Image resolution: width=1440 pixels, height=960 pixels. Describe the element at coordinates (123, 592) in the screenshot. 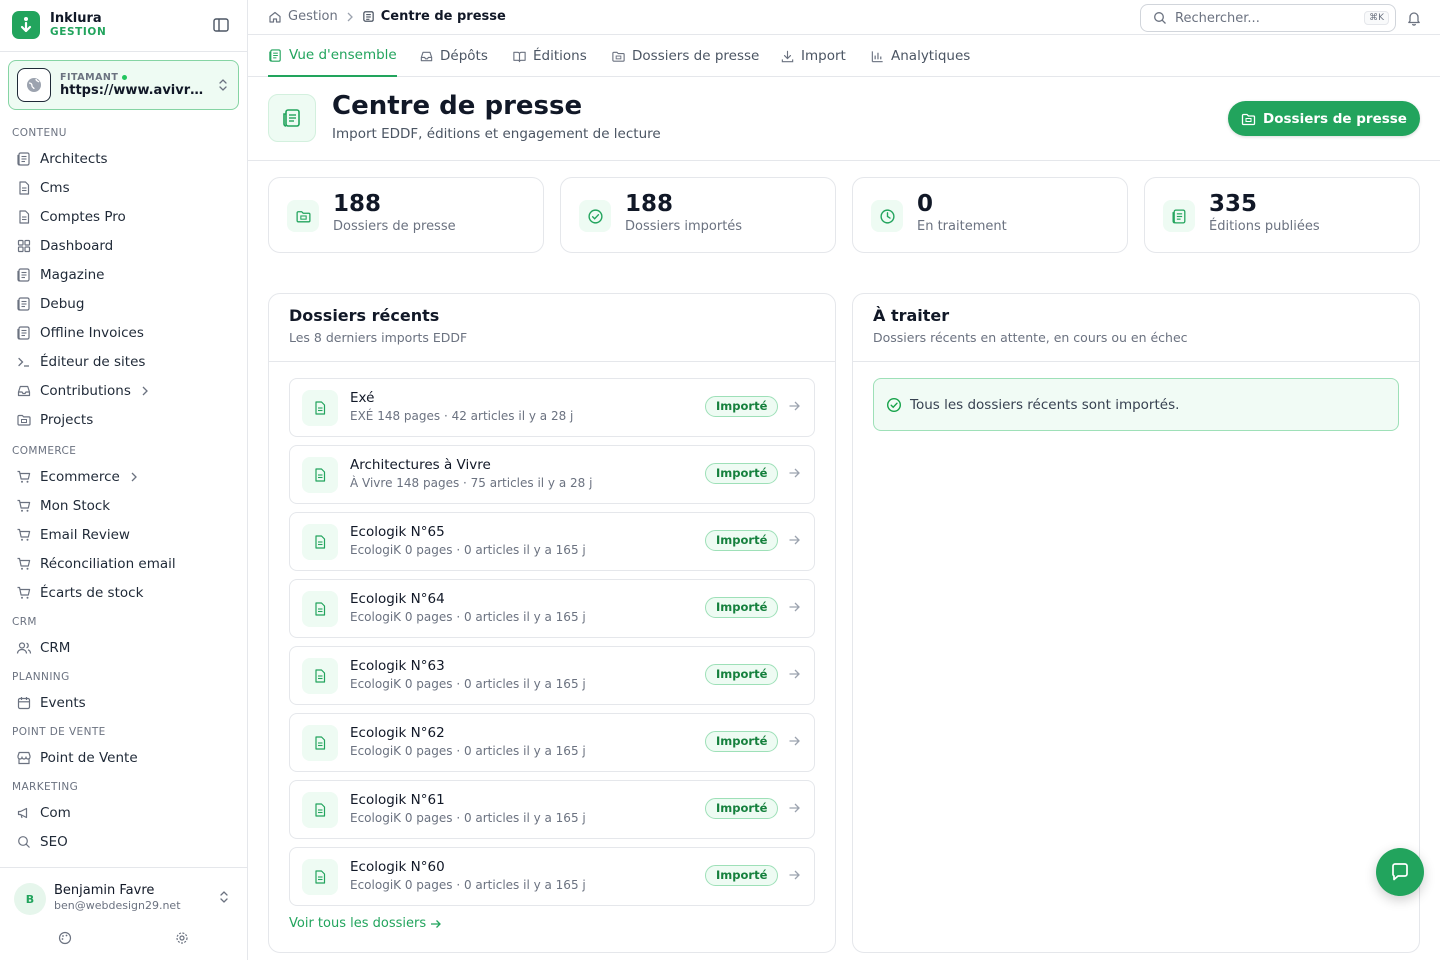

I see `sidebar-item--carts-de-stock: Écarts de stock` at that location.